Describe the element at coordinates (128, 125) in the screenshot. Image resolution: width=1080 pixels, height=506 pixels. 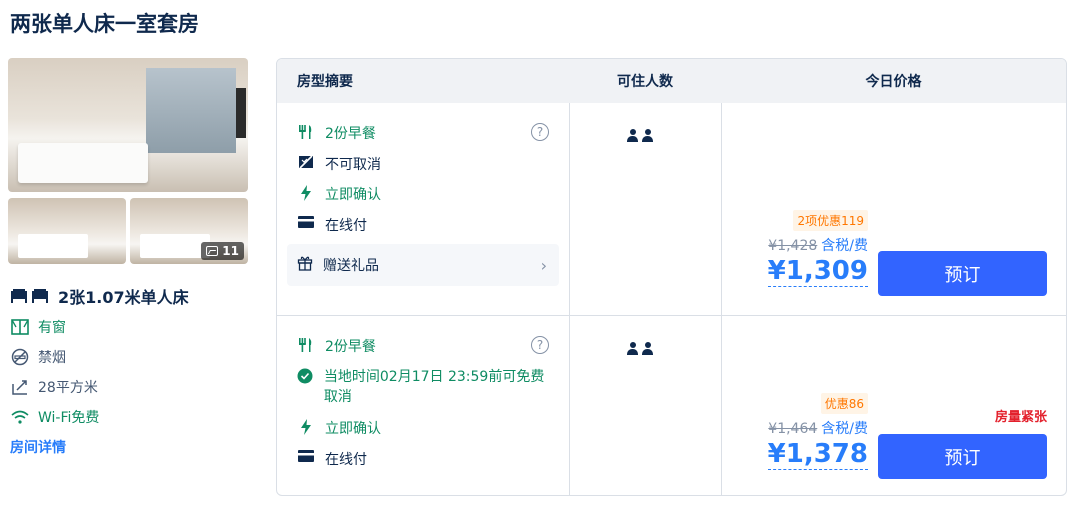
I see `main-room-photo` at that location.